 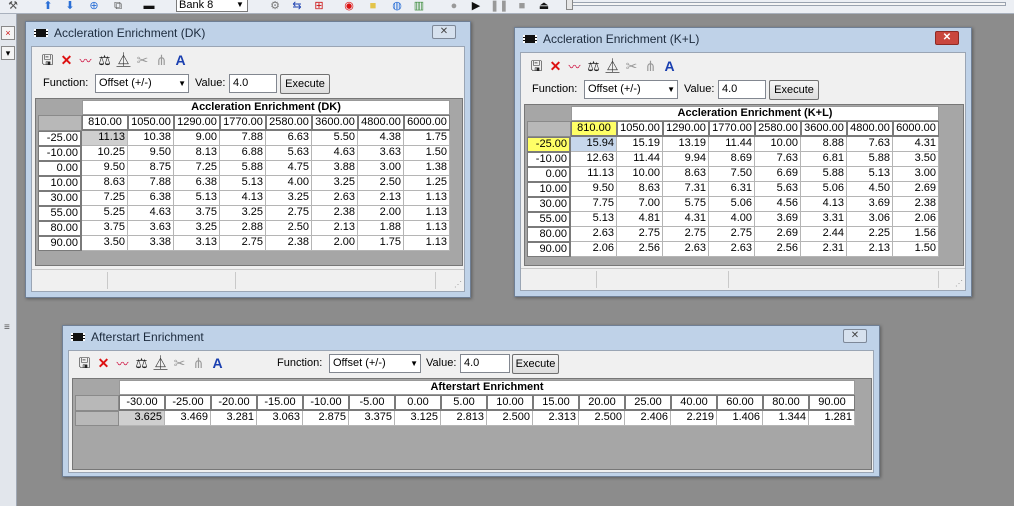 What do you see at coordinates (786, 403) in the screenshot?
I see `column-header: 80.00` at bounding box center [786, 403].